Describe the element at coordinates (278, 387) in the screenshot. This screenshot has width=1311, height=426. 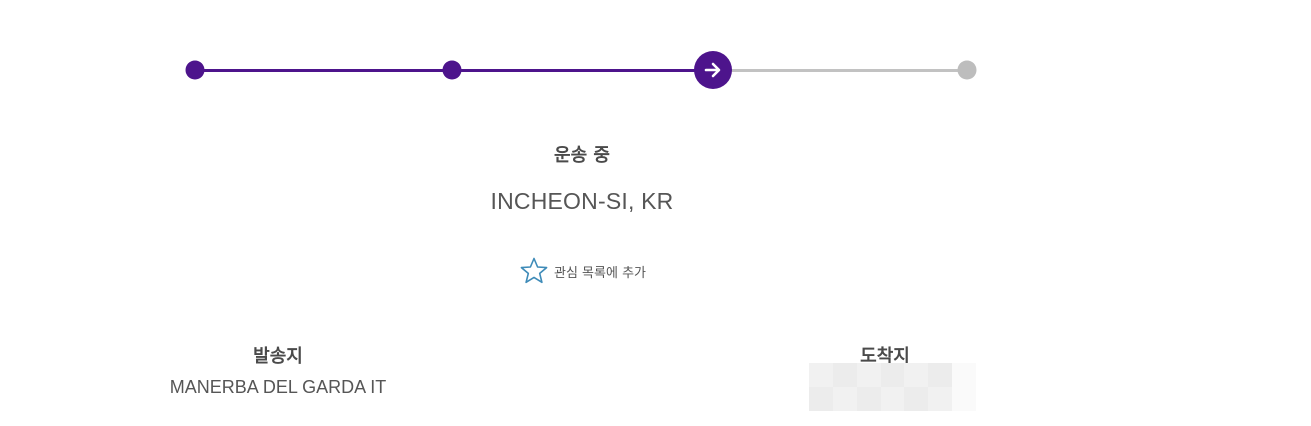
I see `origin-value: MANERBA DEL GARDA IT` at that location.